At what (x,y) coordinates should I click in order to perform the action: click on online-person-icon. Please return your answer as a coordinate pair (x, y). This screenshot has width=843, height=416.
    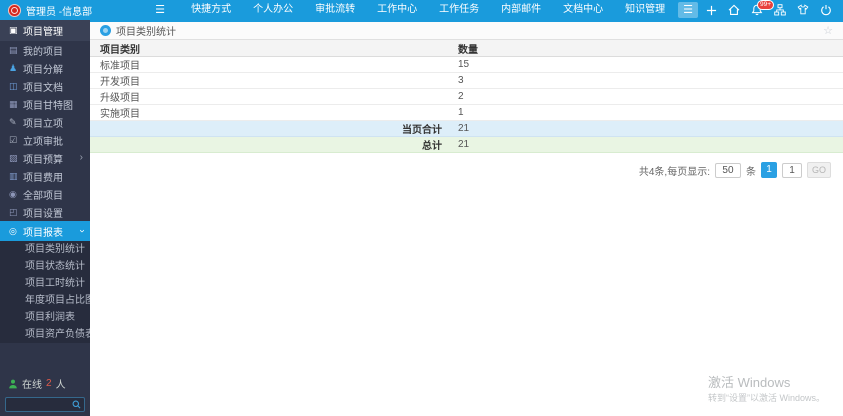
    Looking at the image, I should click on (13, 383).